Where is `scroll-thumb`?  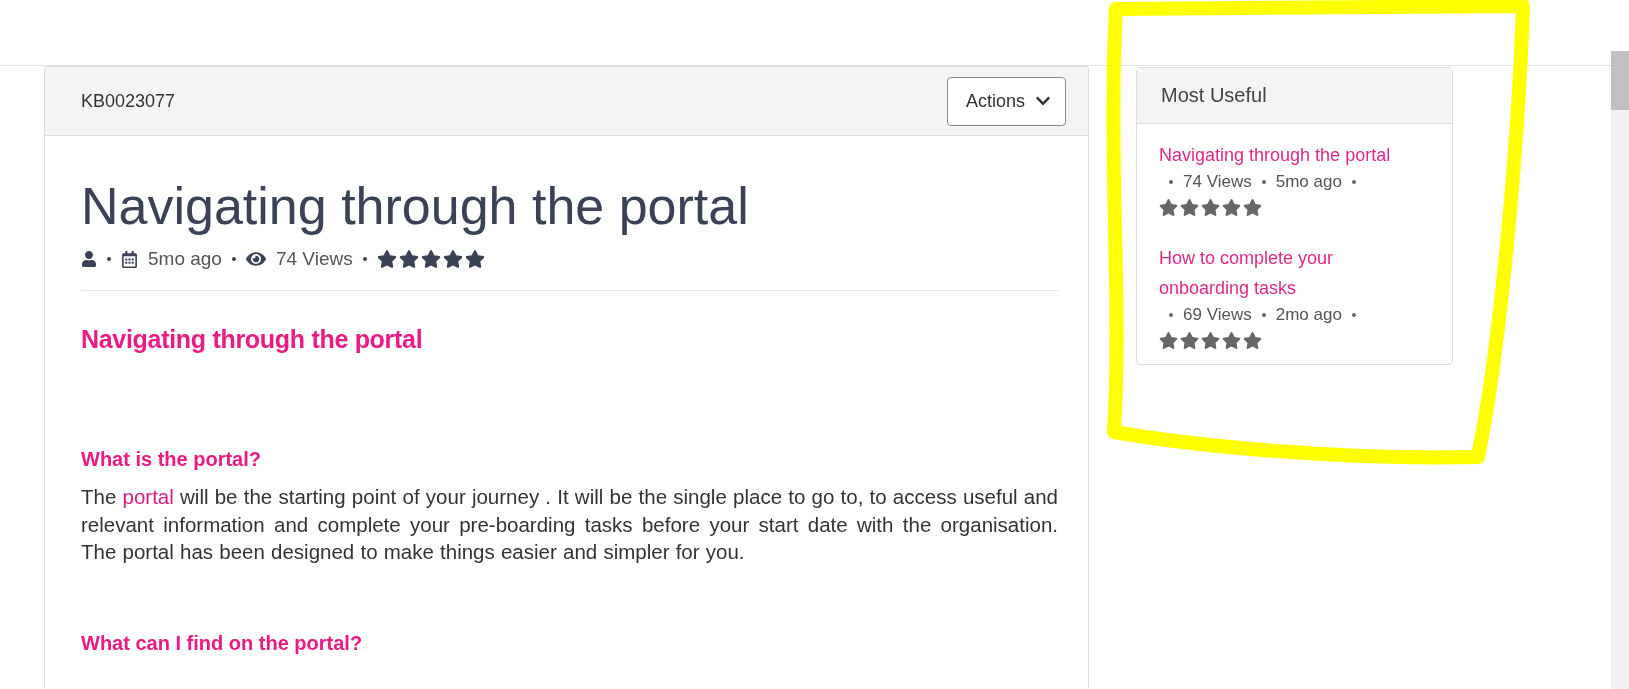
scroll-thumb is located at coordinates (1620, 80).